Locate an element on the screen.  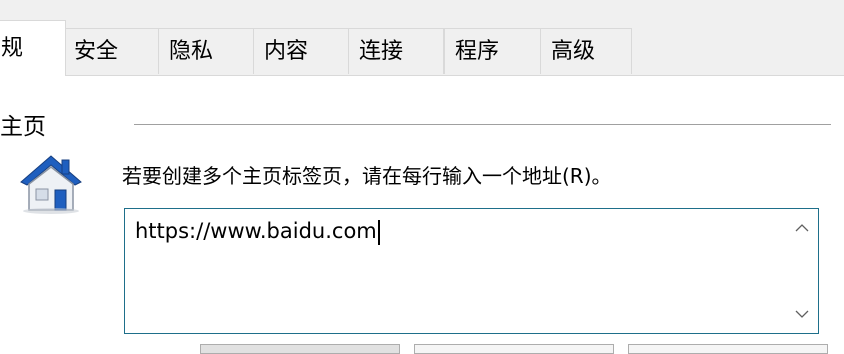
tab-privacy: 隐私 is located at coordinates (206, 51).